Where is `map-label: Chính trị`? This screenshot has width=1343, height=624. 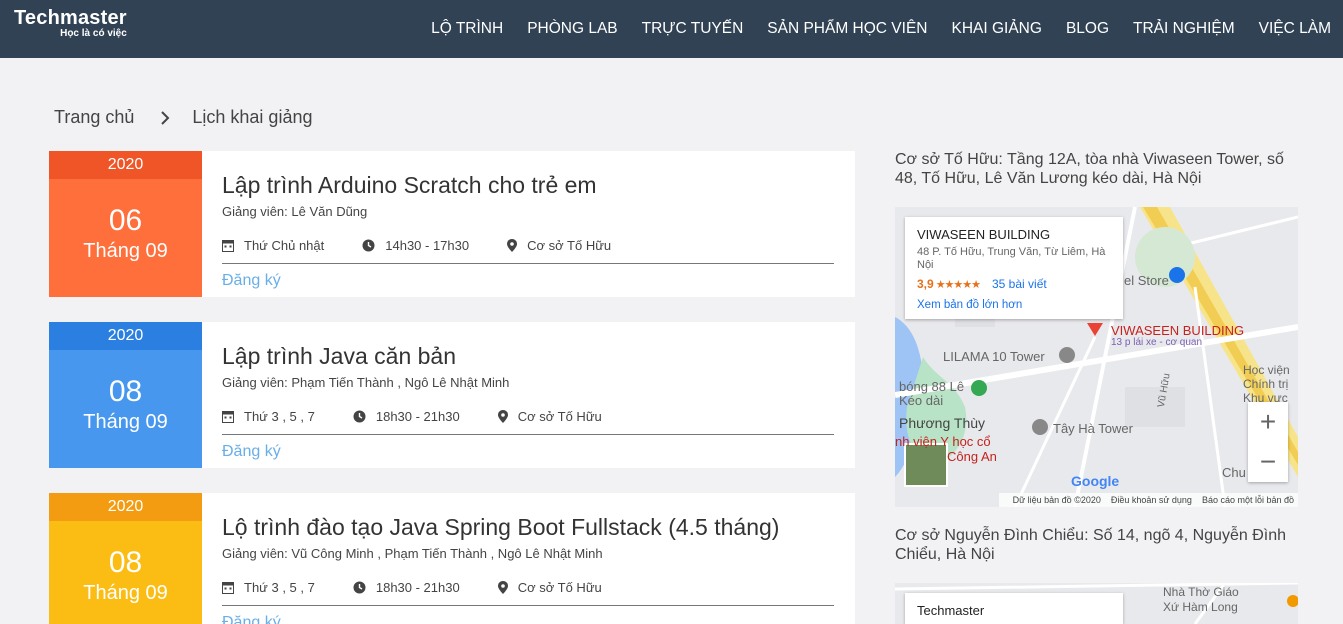
map-label: Chính trị is located at coordinates (1266, 384).